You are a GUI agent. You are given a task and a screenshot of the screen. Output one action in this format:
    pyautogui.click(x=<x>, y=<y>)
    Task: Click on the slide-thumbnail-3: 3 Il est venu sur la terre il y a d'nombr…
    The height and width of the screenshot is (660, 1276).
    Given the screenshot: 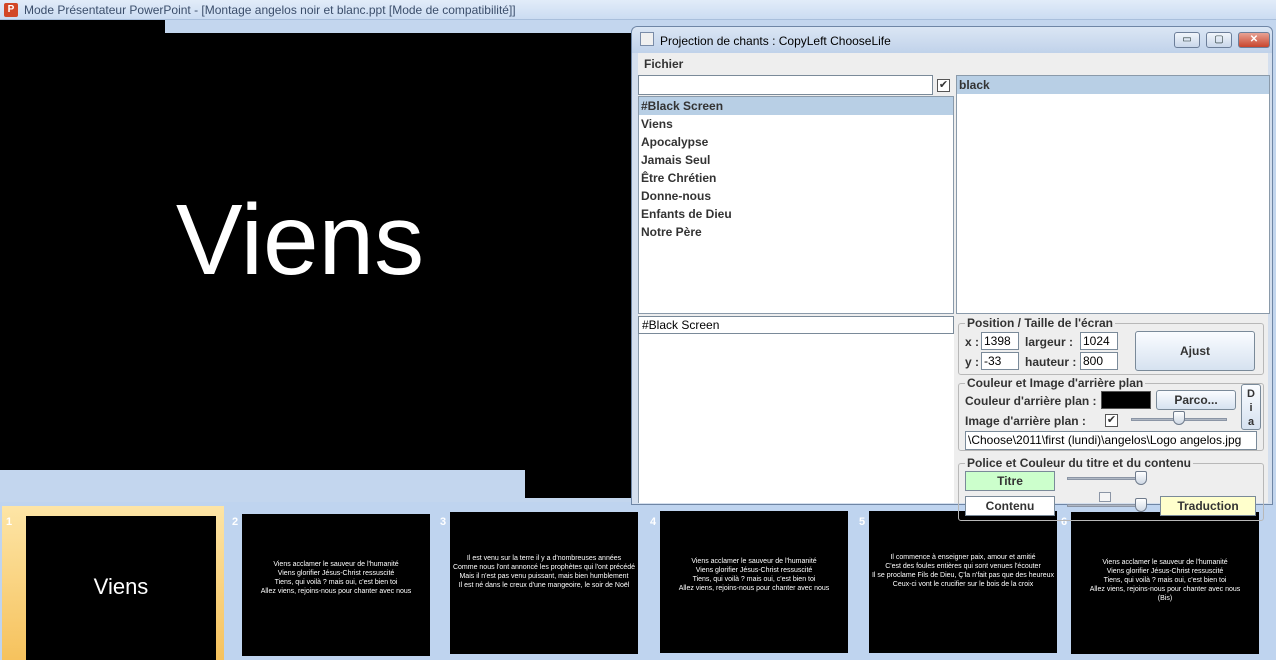 What is the action you would take?
    pyautogui.click(x=539, y=583)
    